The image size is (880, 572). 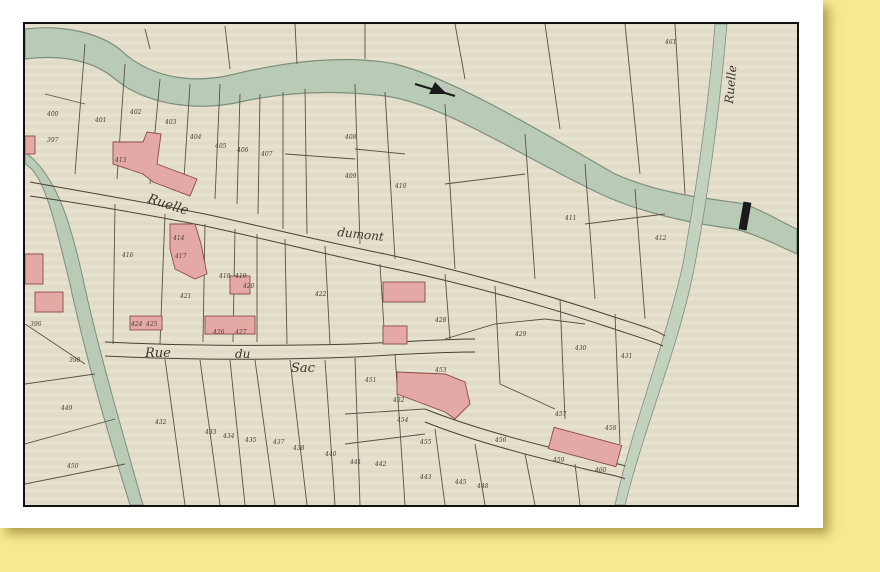 What do you see at coordinates (248, 286) in the screenshot?
I see `parcel-number: 420` at bounding box center [248, 286].